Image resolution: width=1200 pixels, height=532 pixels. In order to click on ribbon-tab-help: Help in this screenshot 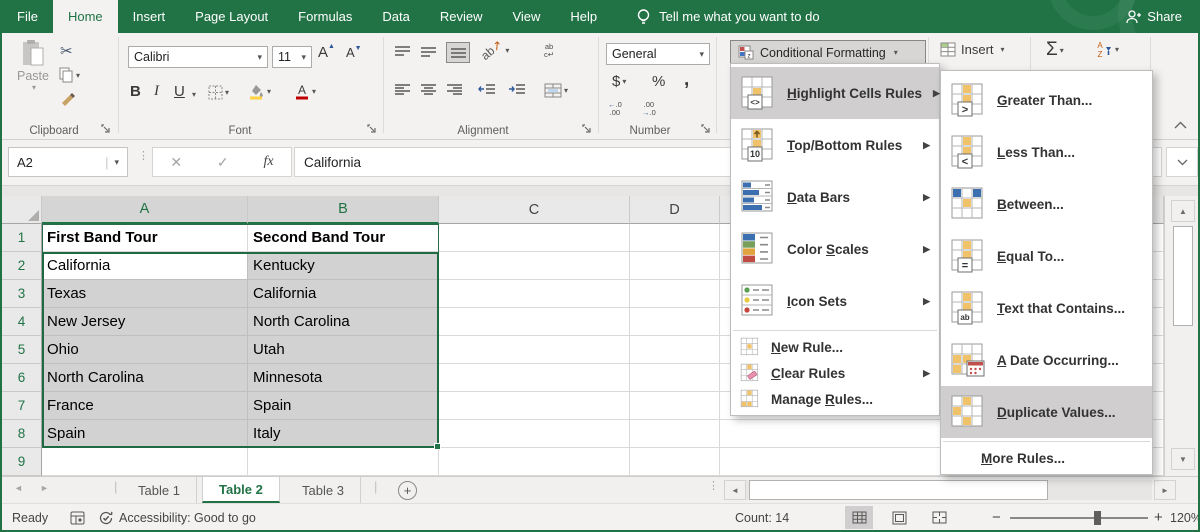, I will do `click(583, 16)`.